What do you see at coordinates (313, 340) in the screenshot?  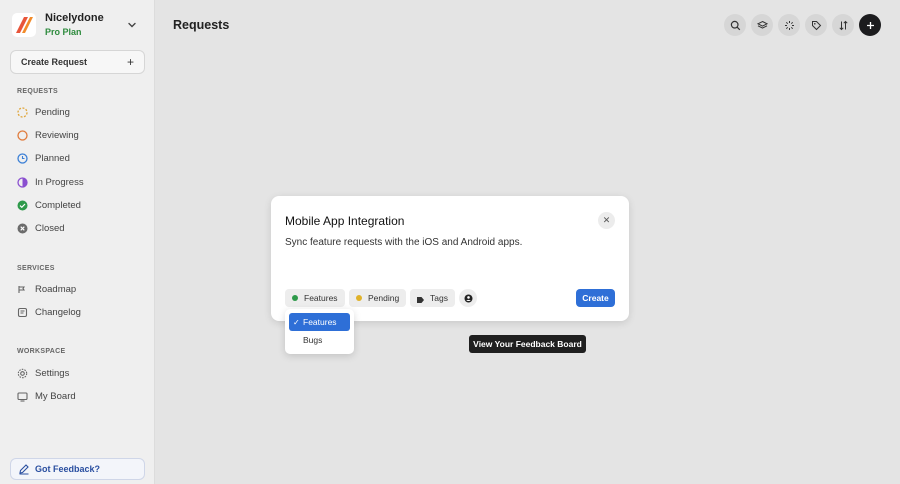 I see `dropdown-option-label: Bugs` at bounding box center [313, 340].